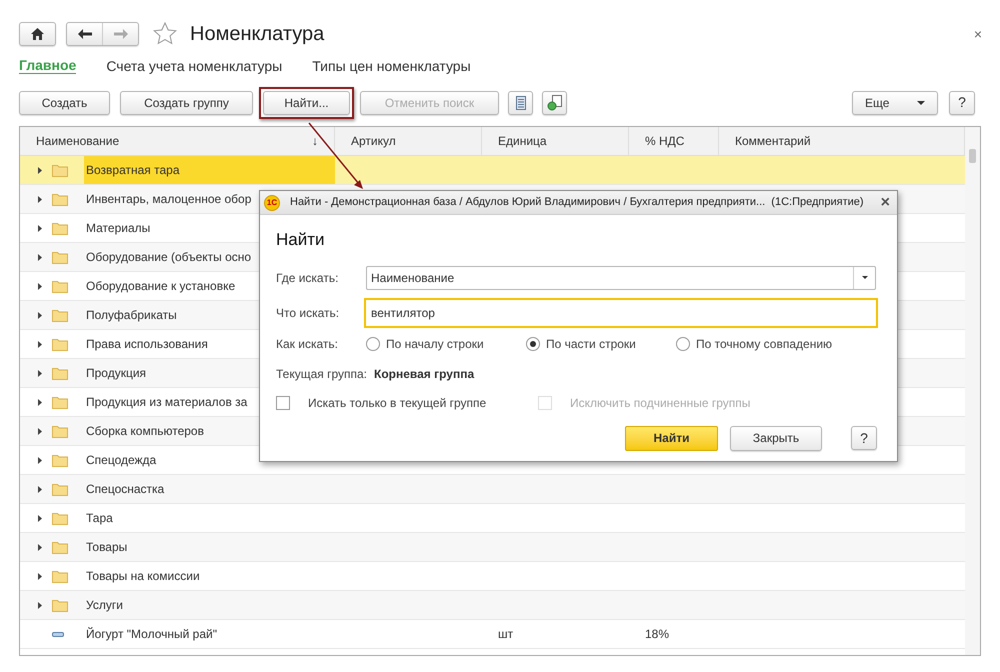 The height and width of the screenshot is (672, 1000). I want to click on table-cell-text: Оборудование (объекты осно, so click(168, 257).